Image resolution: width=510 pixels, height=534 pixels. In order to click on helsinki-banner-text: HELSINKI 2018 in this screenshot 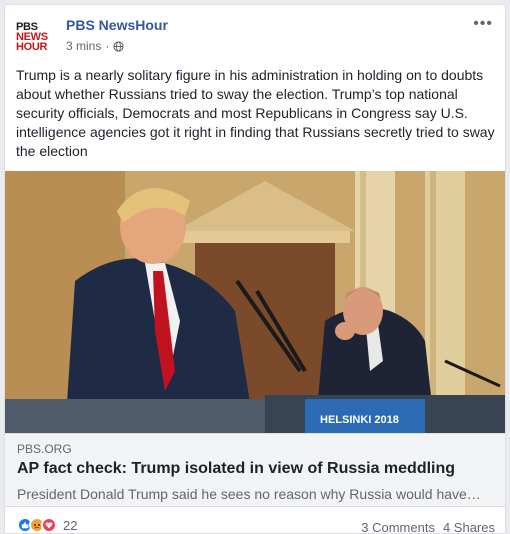, I will do `click(359, 420)`.